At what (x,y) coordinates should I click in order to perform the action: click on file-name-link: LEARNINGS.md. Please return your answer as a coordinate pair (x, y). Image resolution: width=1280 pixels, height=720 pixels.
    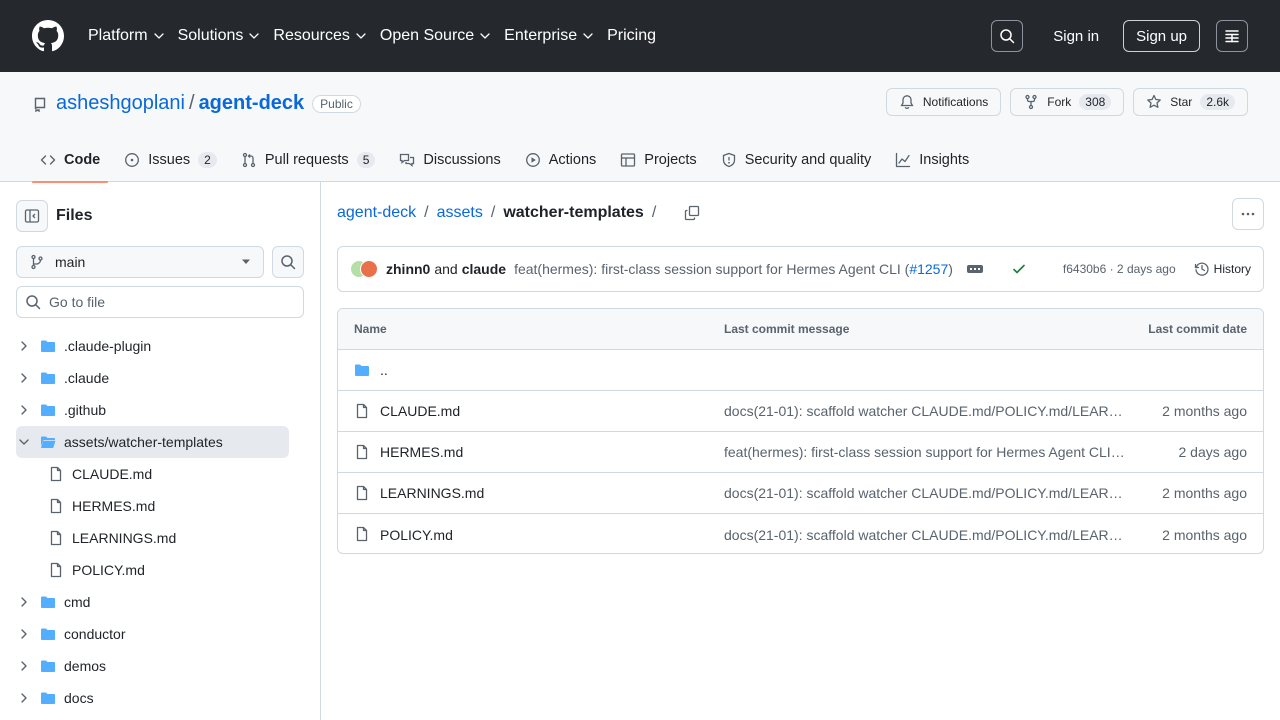
    Looking at the image, I should click on (432, 493).